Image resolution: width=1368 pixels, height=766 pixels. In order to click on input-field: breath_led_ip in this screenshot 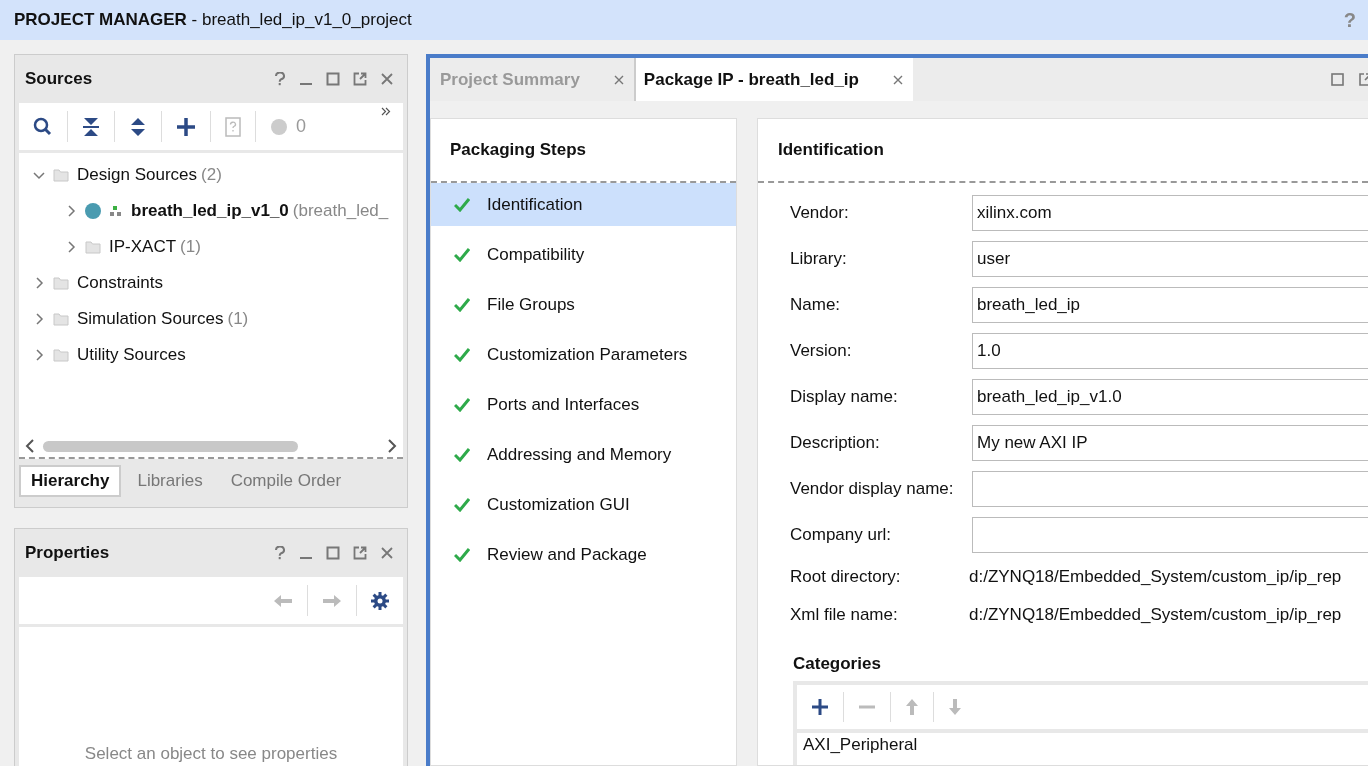, I will do `click(1170, 305)`.